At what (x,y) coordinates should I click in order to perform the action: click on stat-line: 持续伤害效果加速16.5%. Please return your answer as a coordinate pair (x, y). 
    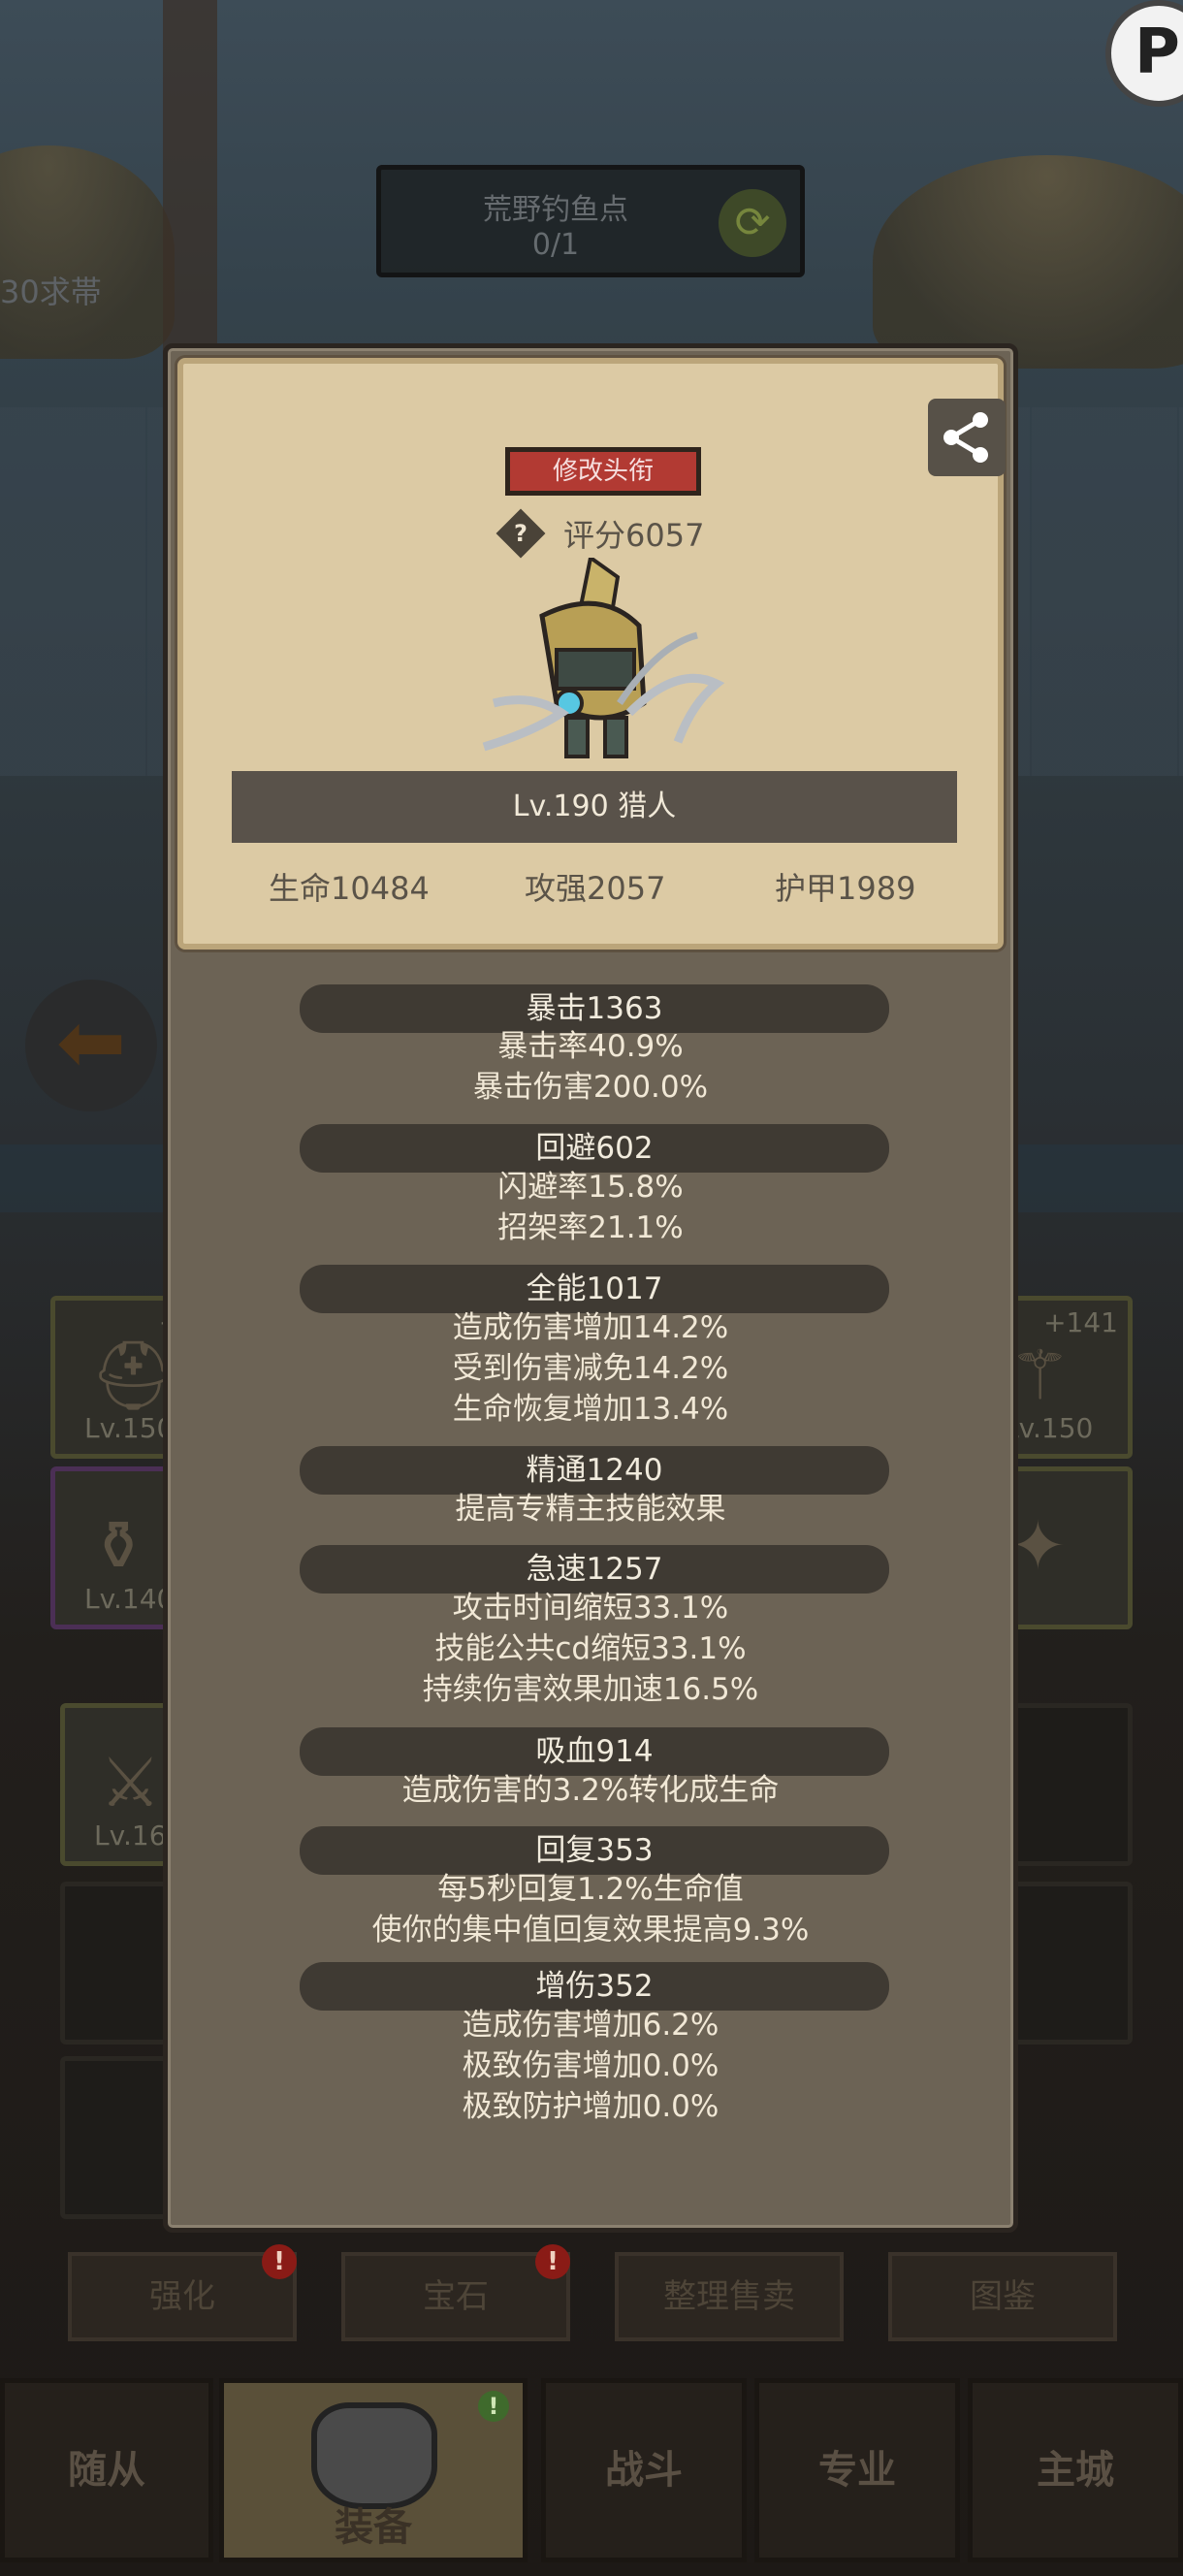
    Looking at the image, I should click on (590, 1689).